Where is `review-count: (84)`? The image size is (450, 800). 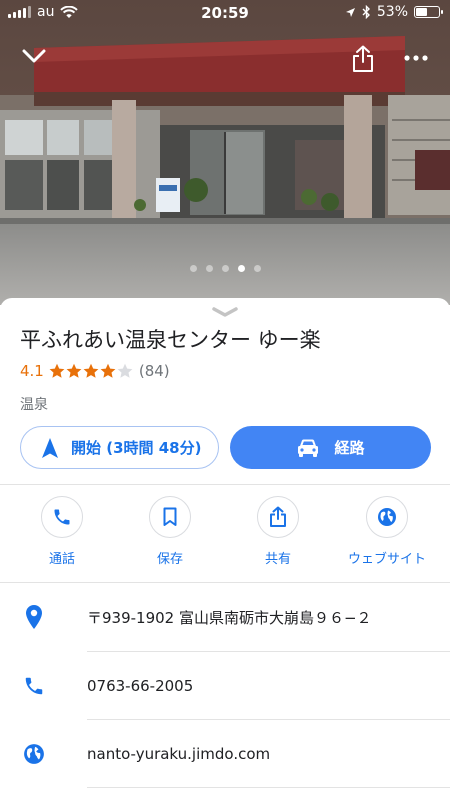
review-count: (84) is located at coordinates (154, 371).